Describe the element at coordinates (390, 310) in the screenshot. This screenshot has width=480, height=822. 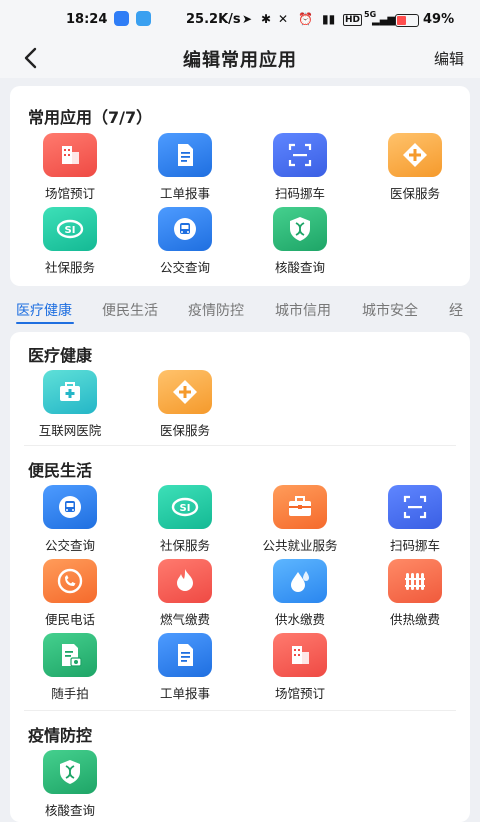
I see `tab-safety: 城市安全` at that location.